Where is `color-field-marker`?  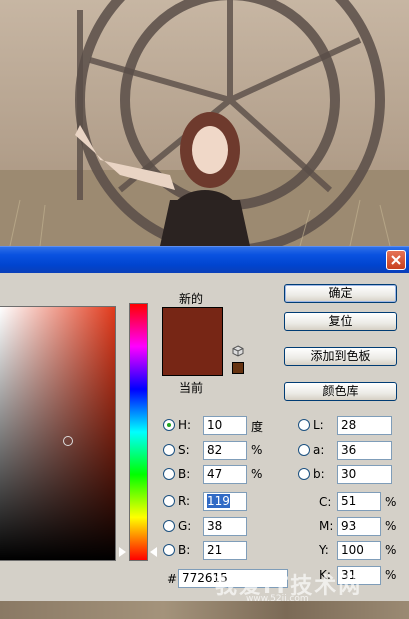 color-field-marker is located at coordinates (68, 441).